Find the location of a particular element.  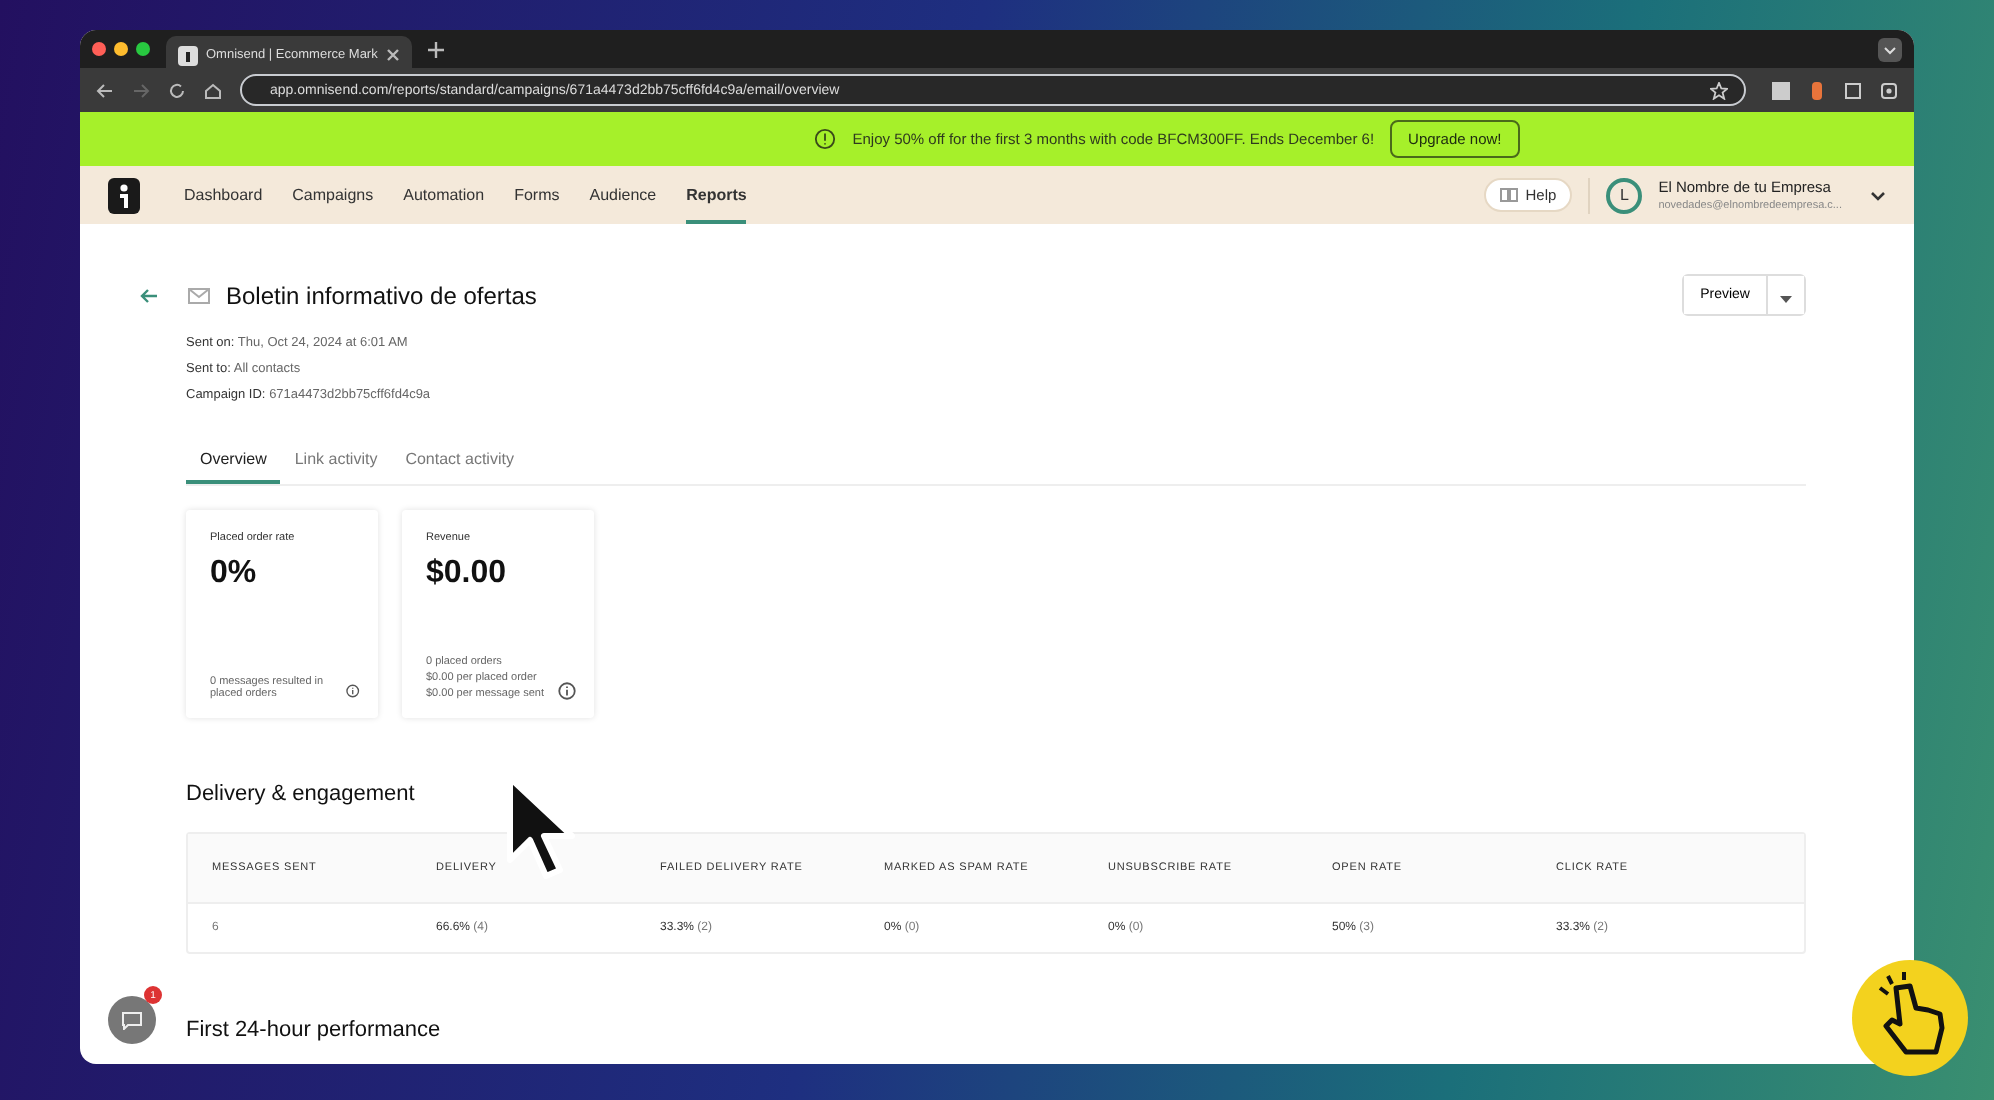

back-arrow-icon is located at coordinates (149, 295).